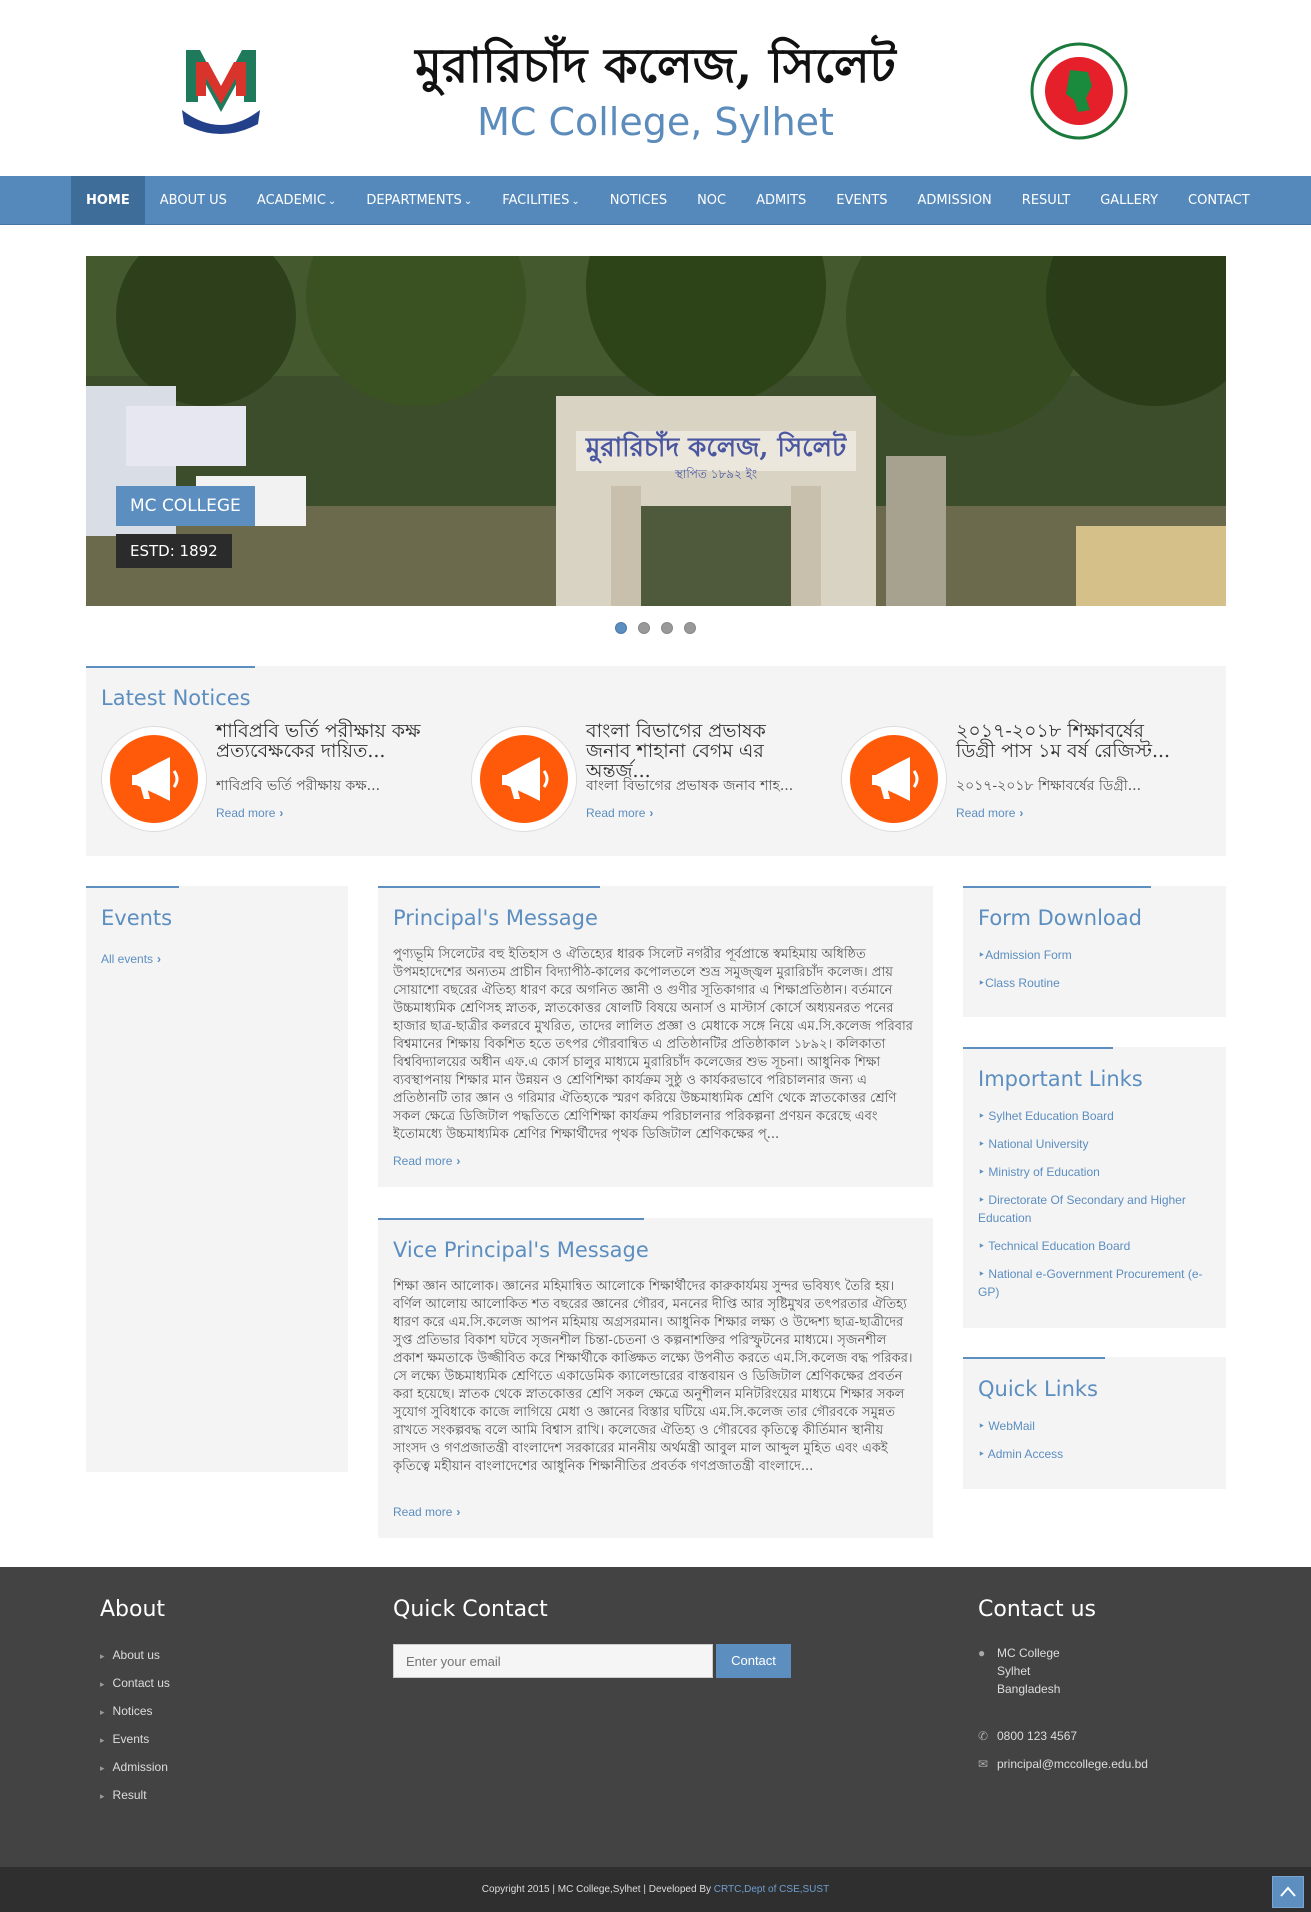  What do you see at coordinates (536, 200) in the screenshot?
I see `nav-item-label: FACILITIES` at bounding box center [536, 200].